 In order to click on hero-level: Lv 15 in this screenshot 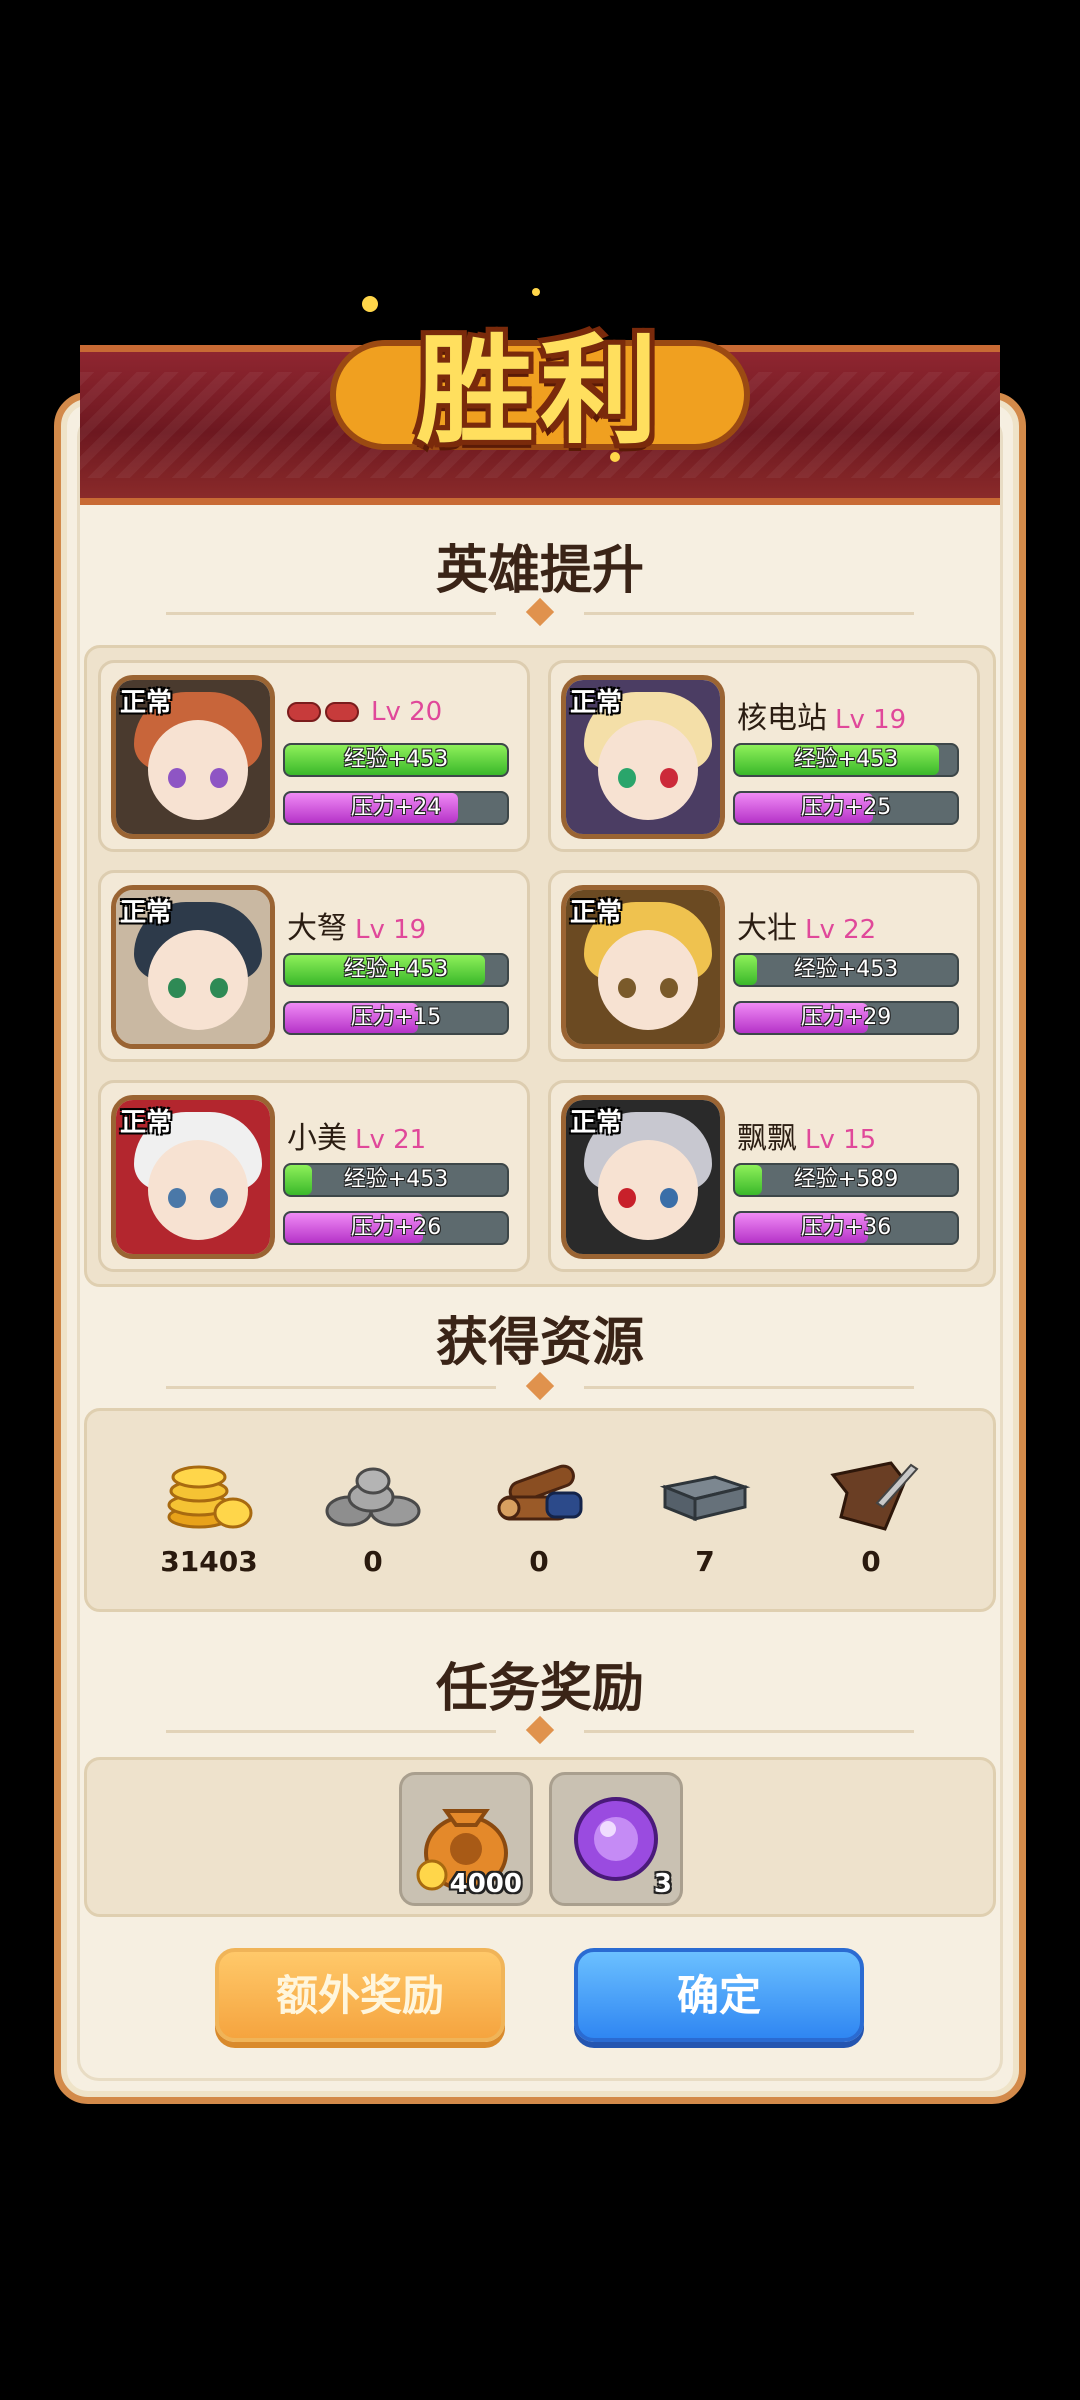, I will do `click(841, 1140)`.